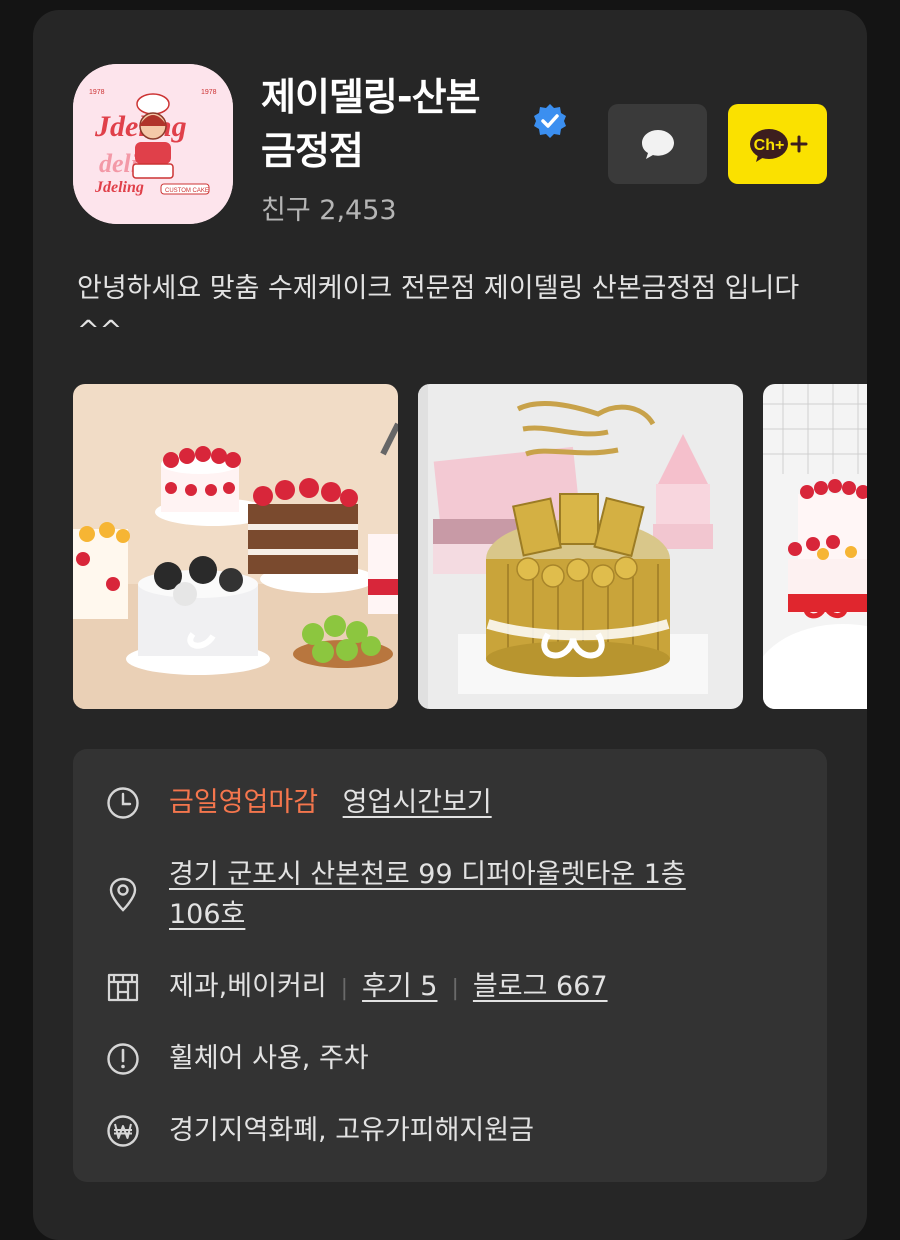 The image size is (900, 1240). I want to click on hours-link: 영업시간보기, so click(417, 802).